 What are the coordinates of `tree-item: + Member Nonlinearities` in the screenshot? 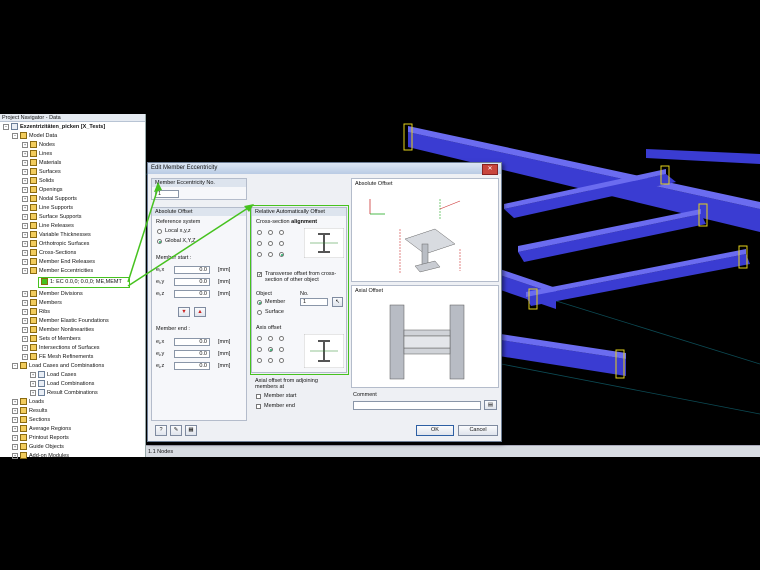 It's located at (58, 330).